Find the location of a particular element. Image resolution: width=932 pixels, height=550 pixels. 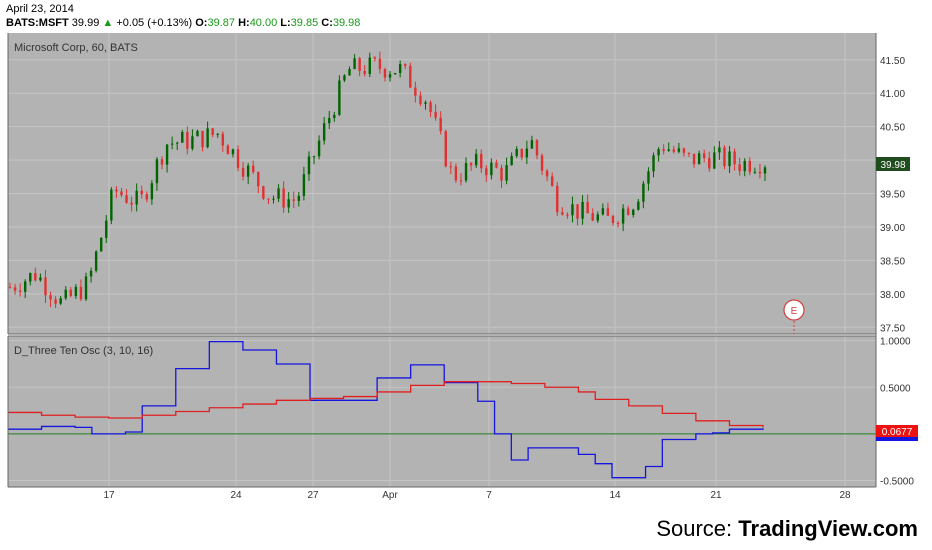

last-price-tag-label: 39.98 is located at coordinates (892, 165).